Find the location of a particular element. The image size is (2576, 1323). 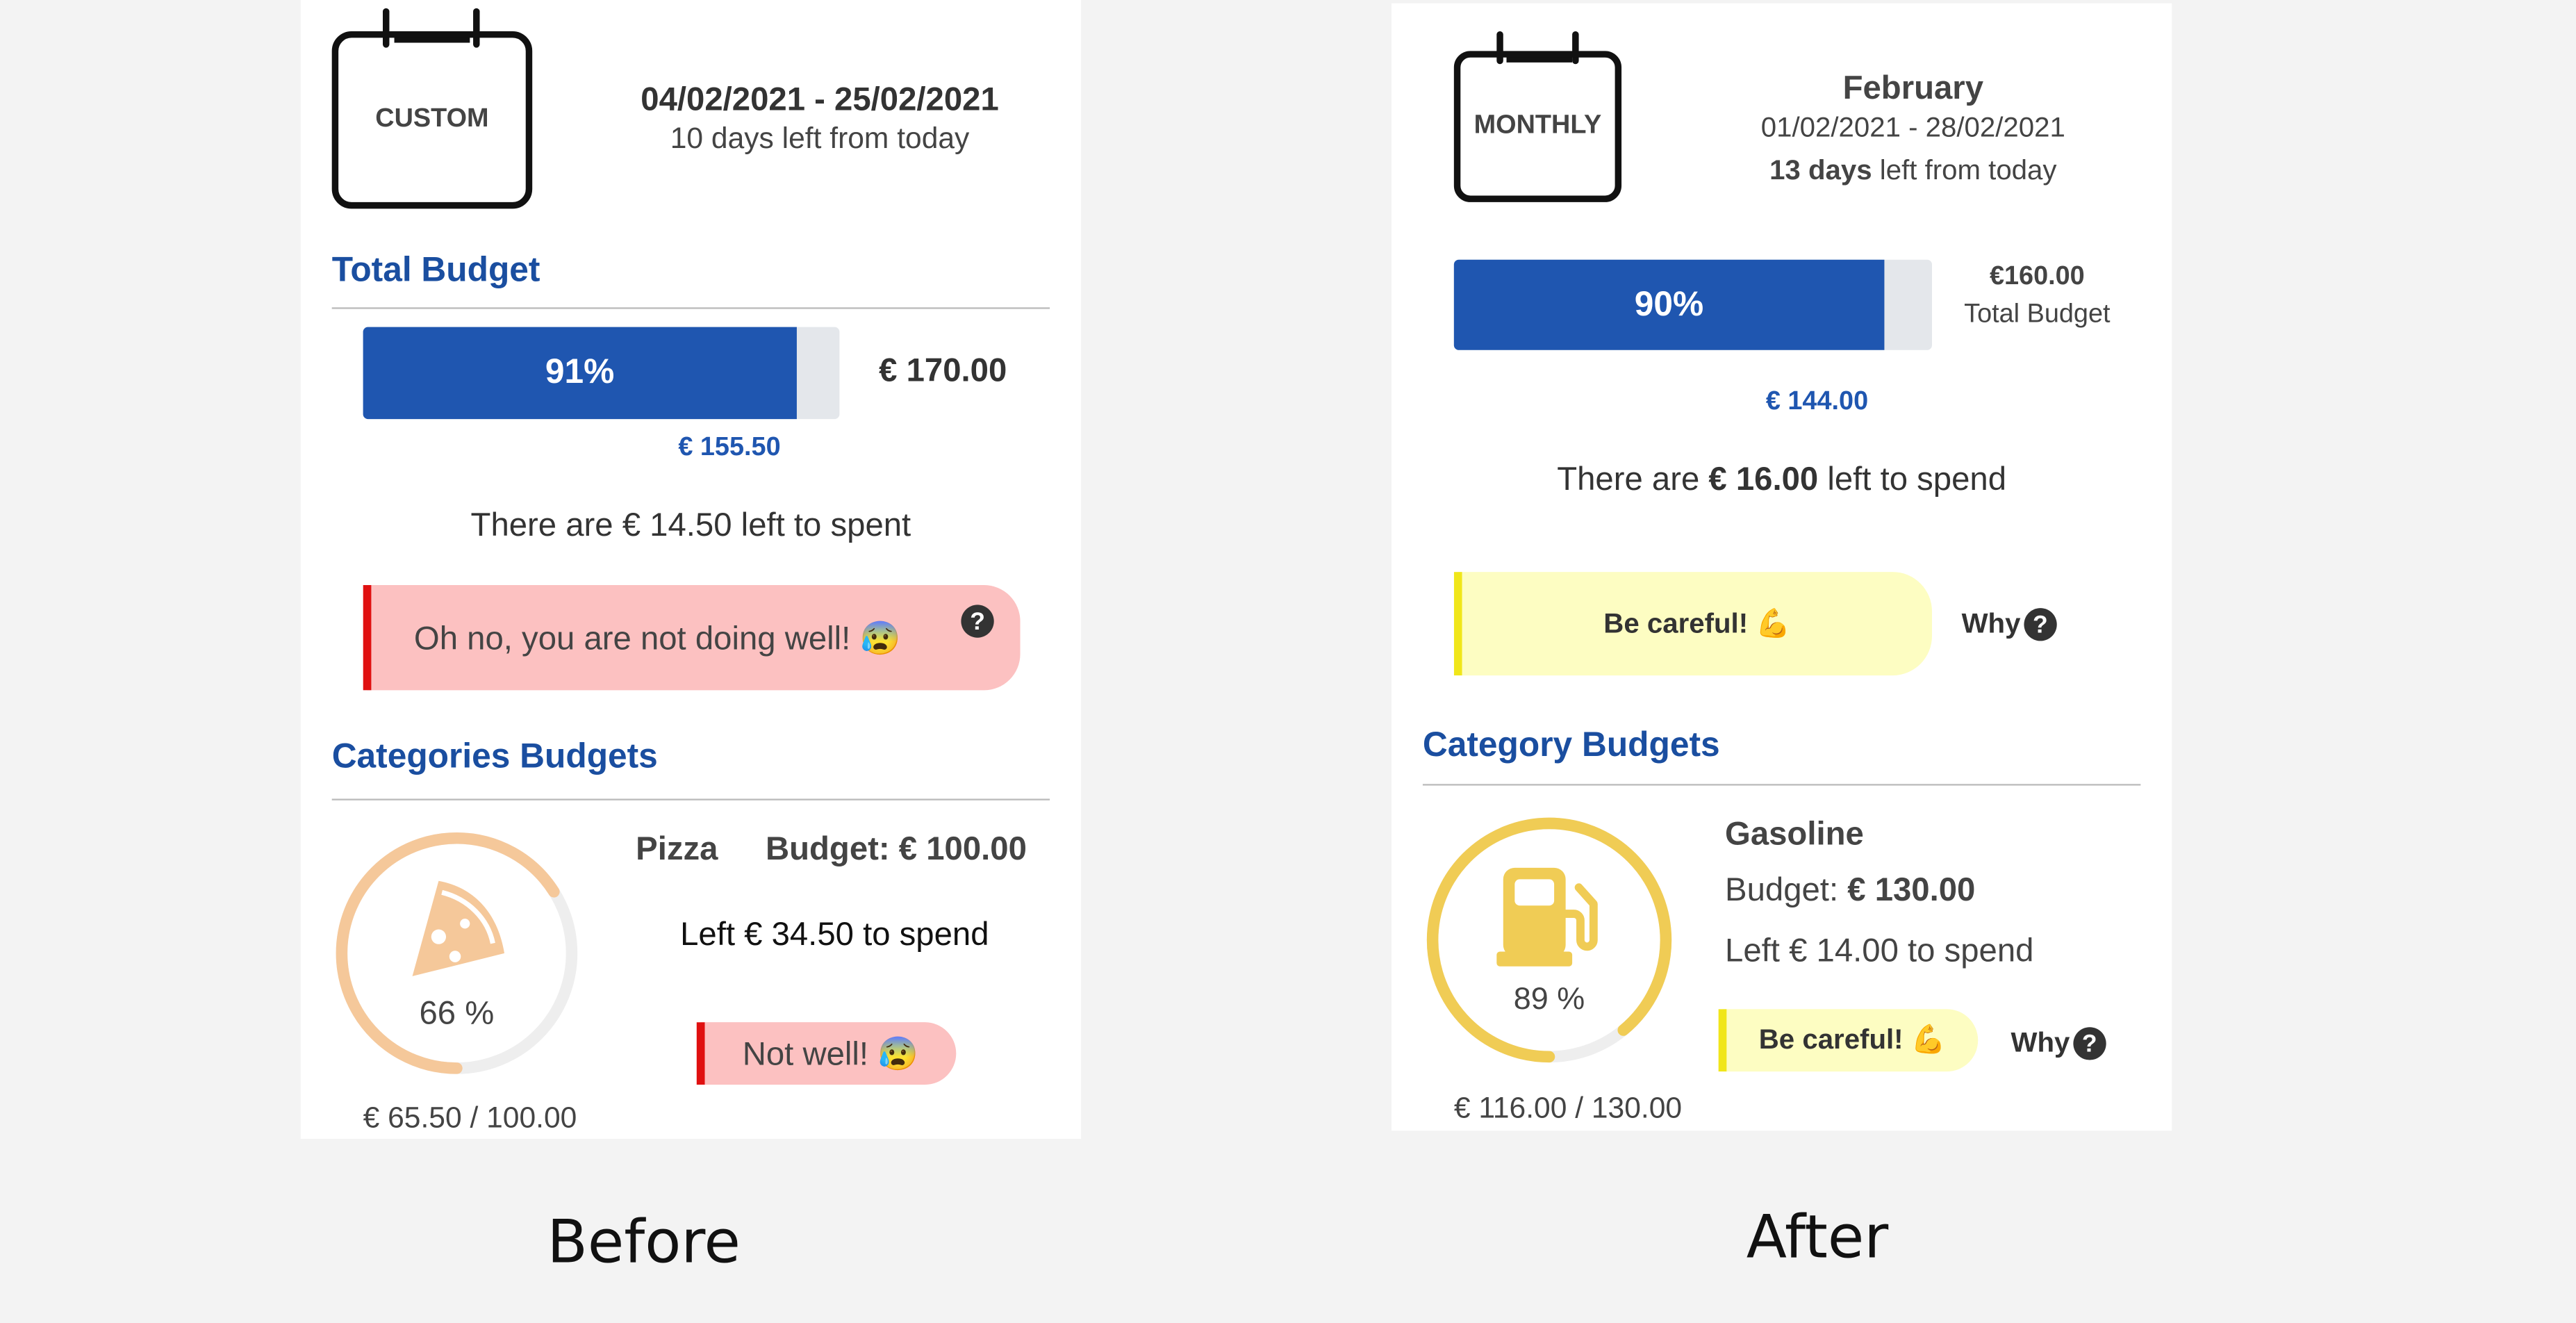

period-type-label: MONTHLY is located at coordinates (1537, 125).